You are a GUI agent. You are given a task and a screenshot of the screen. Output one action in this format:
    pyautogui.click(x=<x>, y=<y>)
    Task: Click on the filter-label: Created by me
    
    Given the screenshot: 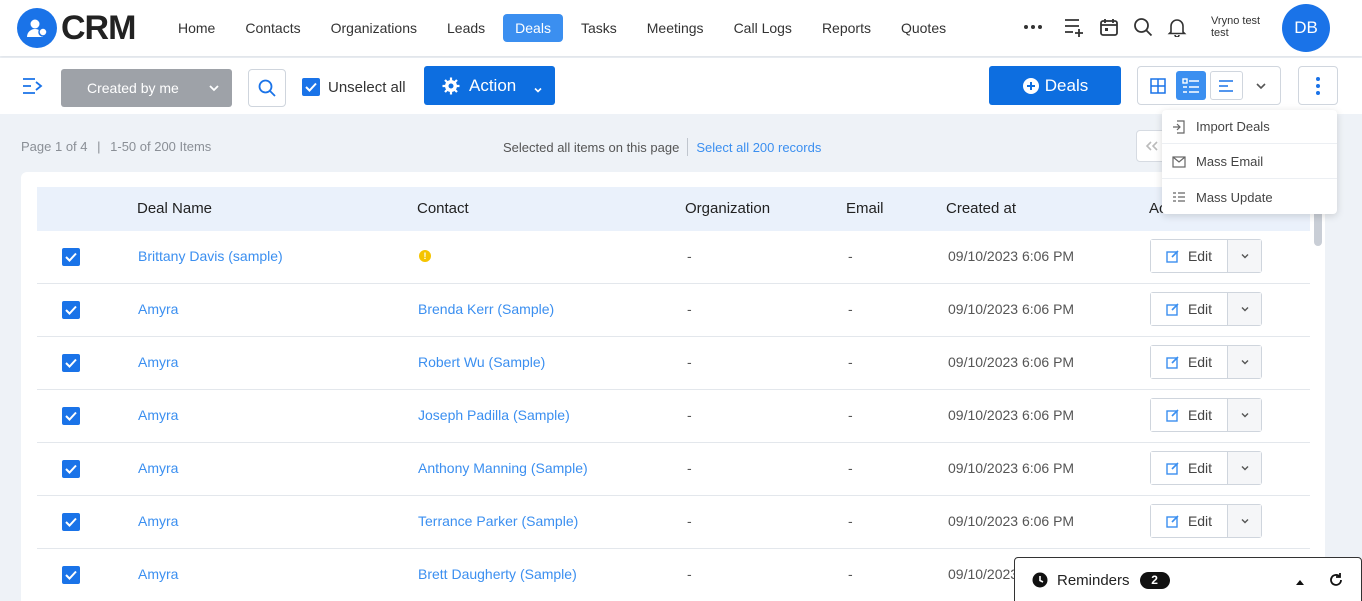 What is the action you would take?
    pyautogui.click(x=133, y=88)
    